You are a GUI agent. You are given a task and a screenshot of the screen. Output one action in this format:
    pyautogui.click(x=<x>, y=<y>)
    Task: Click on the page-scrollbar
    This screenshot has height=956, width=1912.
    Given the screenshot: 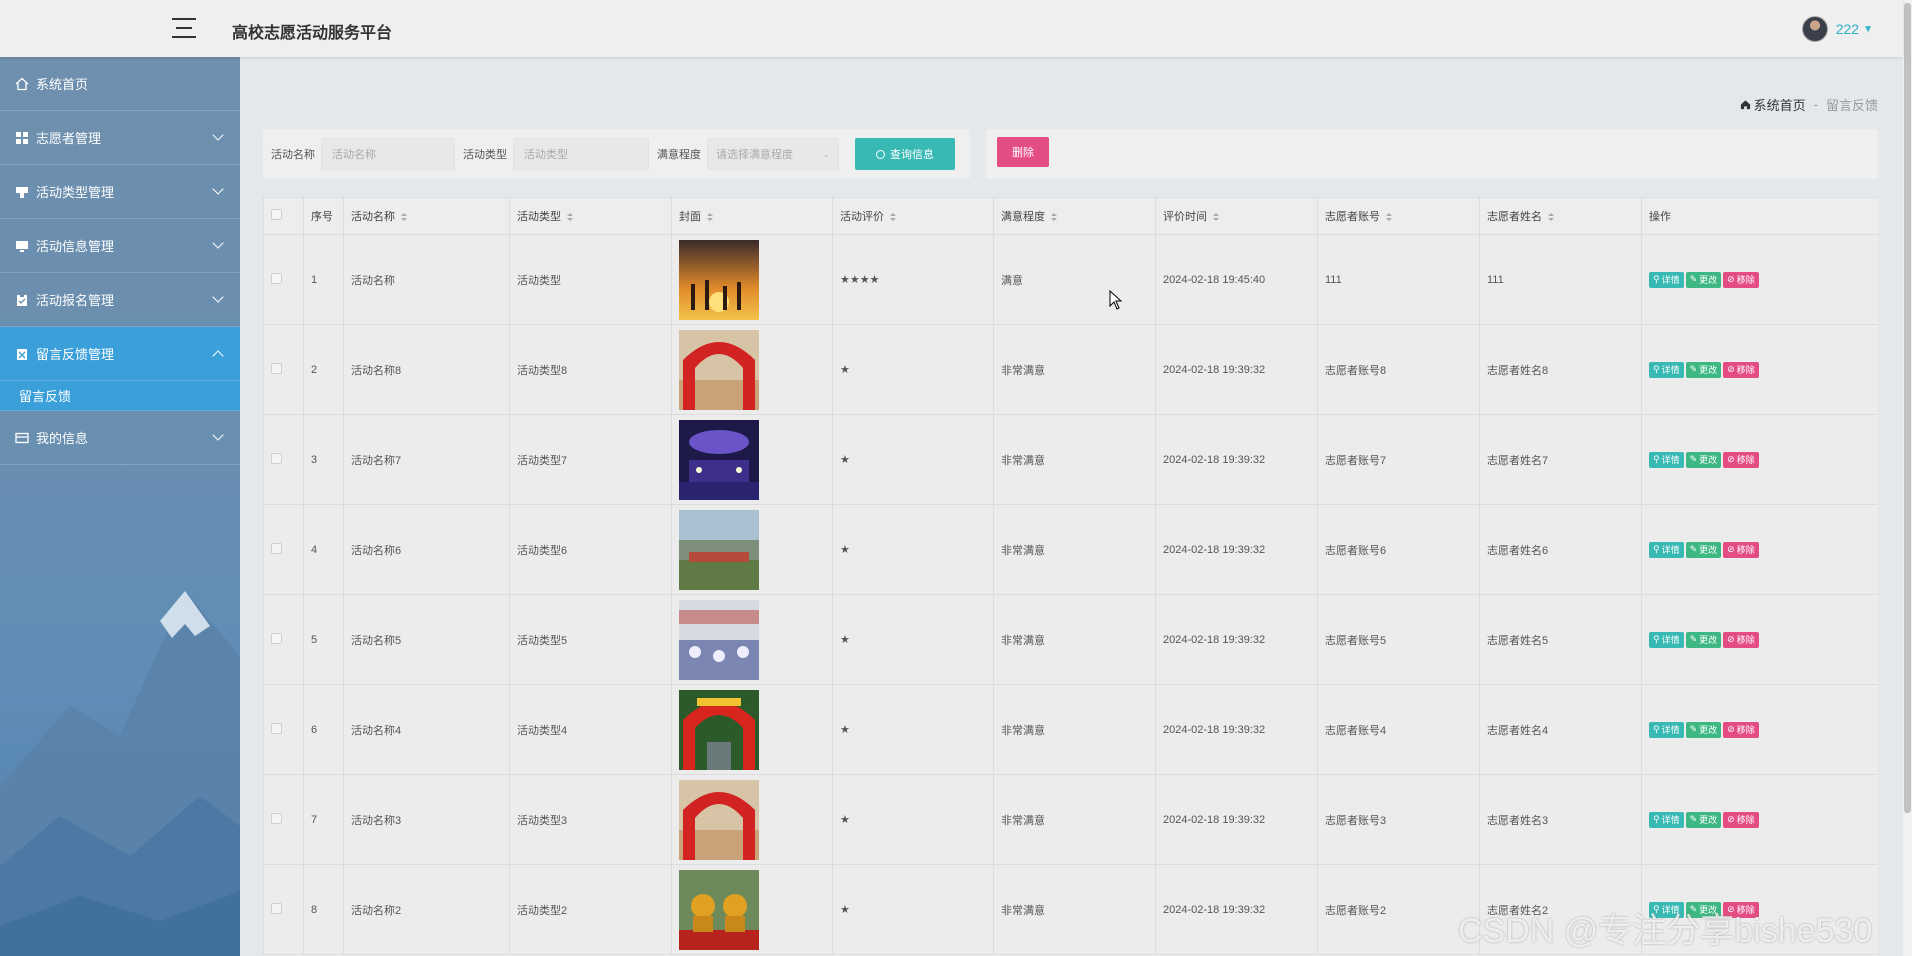 What is the action you would take?
    pyautogui.click(x=1907, y=478)
    